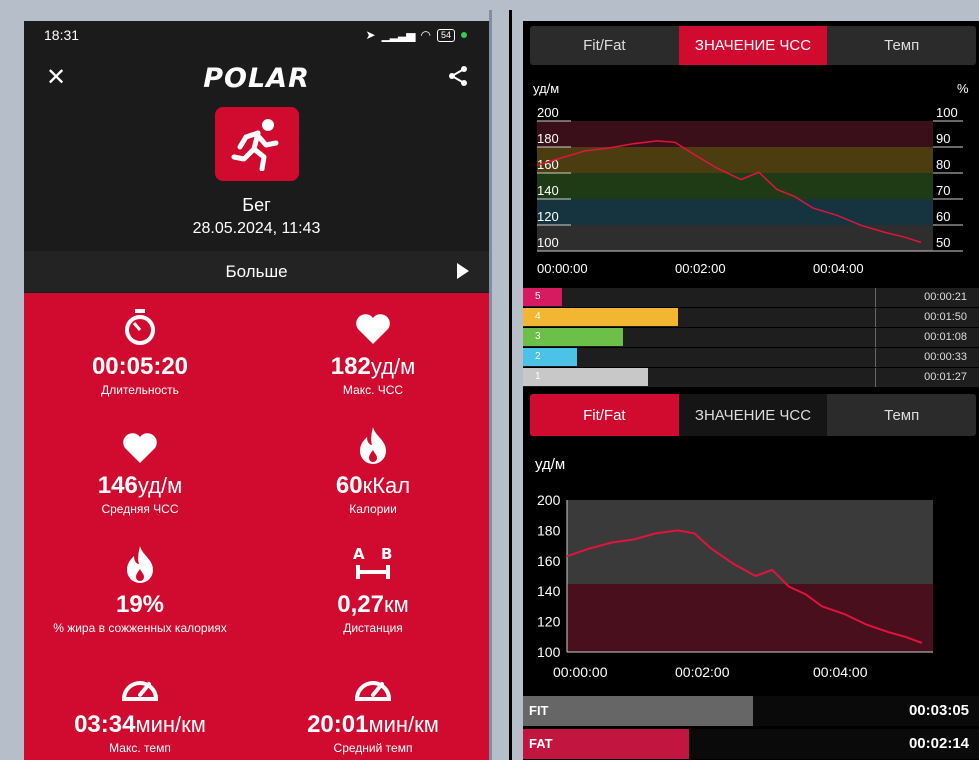  I want to click on hr-y2-tick-label: 70, so click(943, 190).